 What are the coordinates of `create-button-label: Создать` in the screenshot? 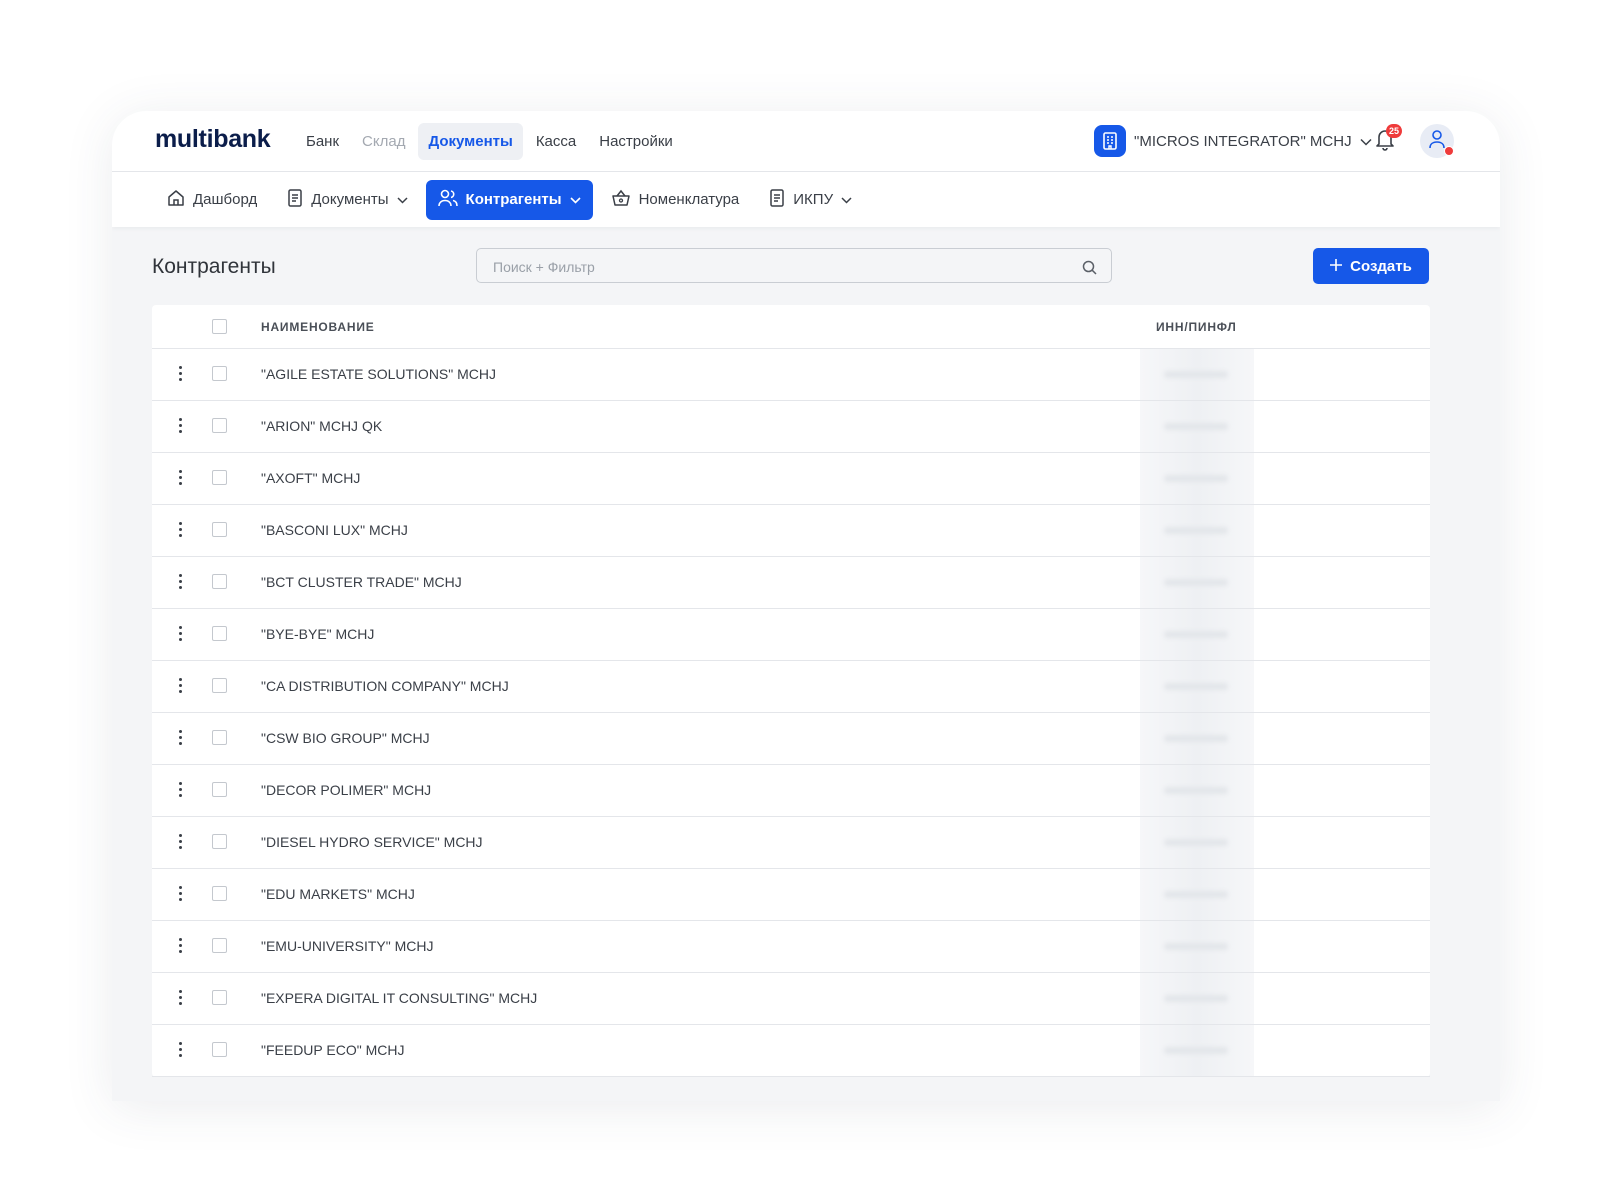 It's located at (1381, 266).